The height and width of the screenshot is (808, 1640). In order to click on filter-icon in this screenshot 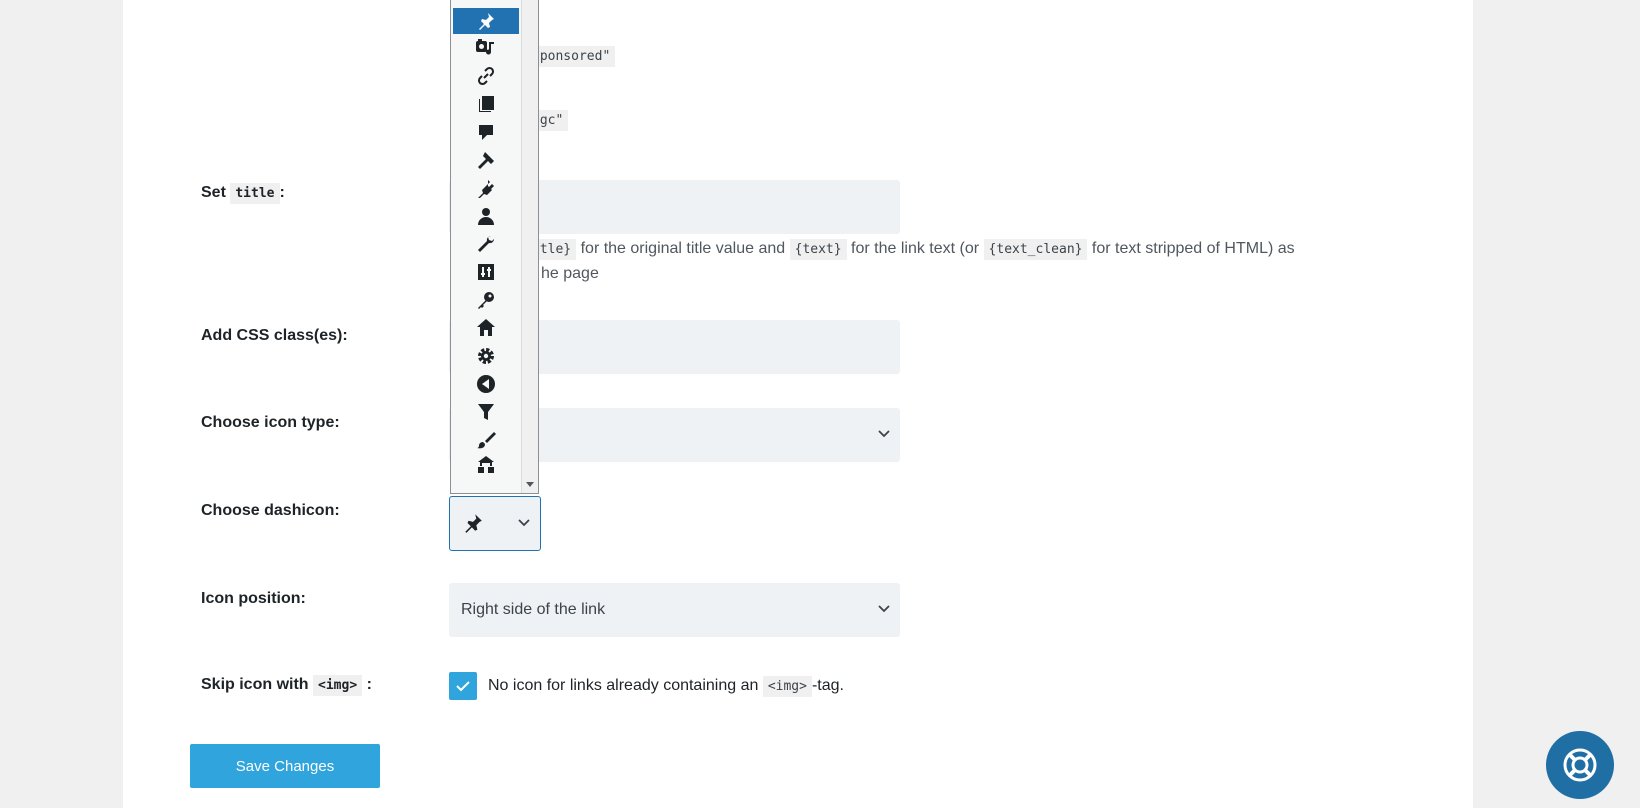, I will do `click(486, 412)`.